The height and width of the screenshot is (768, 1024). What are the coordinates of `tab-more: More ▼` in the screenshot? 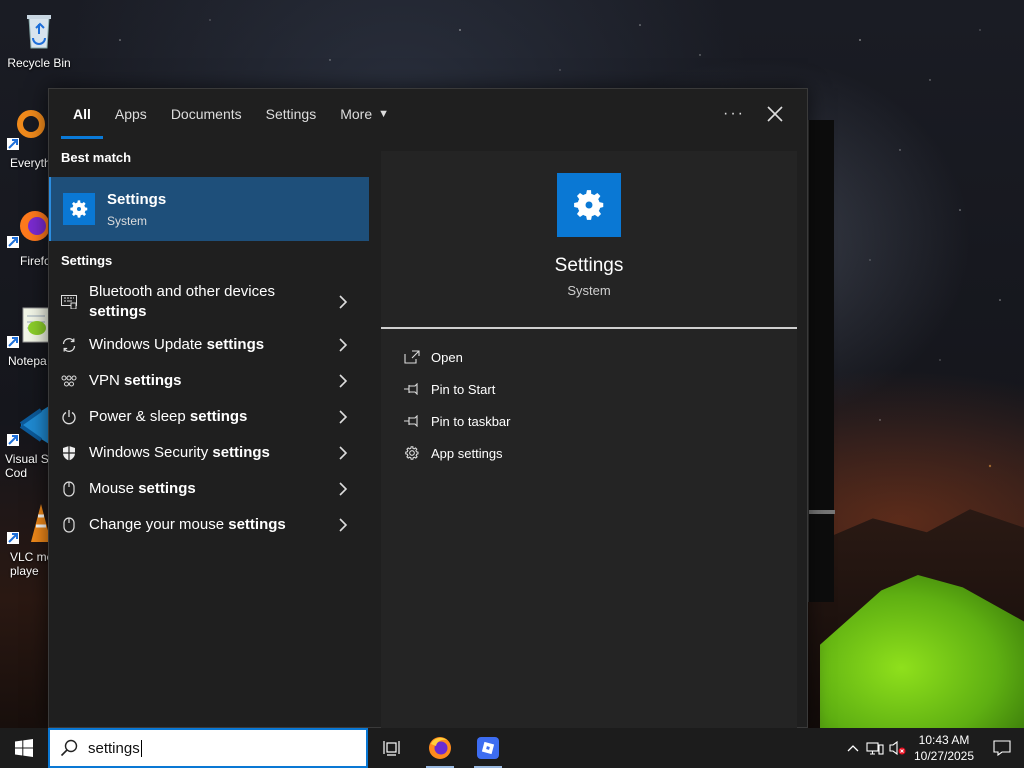 It's located at (364, 114).